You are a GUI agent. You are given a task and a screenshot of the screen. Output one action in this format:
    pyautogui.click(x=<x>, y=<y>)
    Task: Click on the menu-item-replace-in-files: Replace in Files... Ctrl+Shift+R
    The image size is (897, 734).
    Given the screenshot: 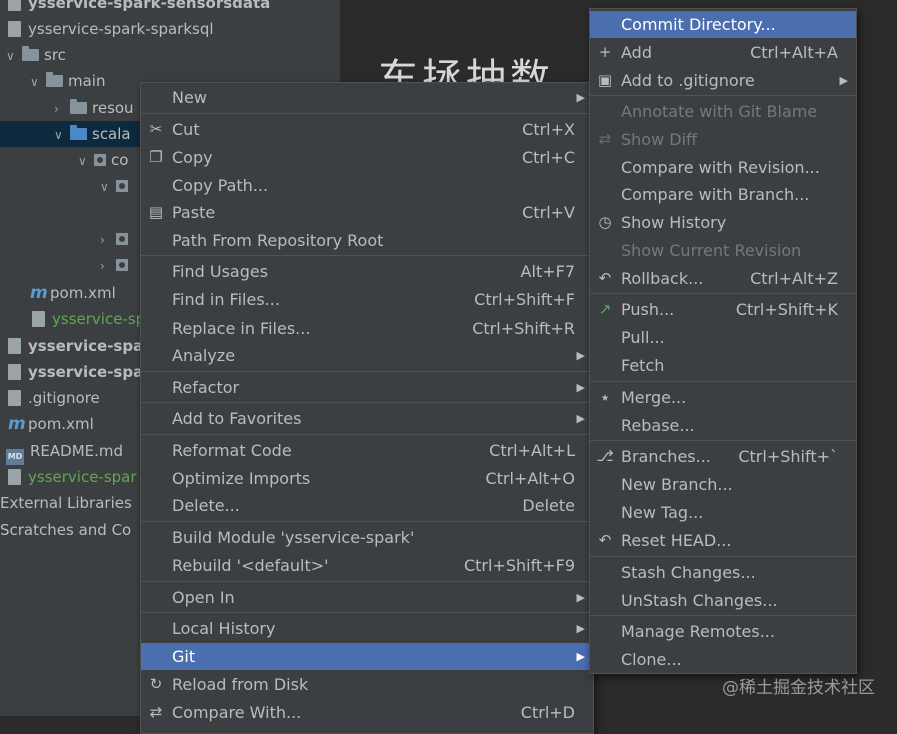 What is the action you would take?
    pyautogui.click(x=367, y=328)
    